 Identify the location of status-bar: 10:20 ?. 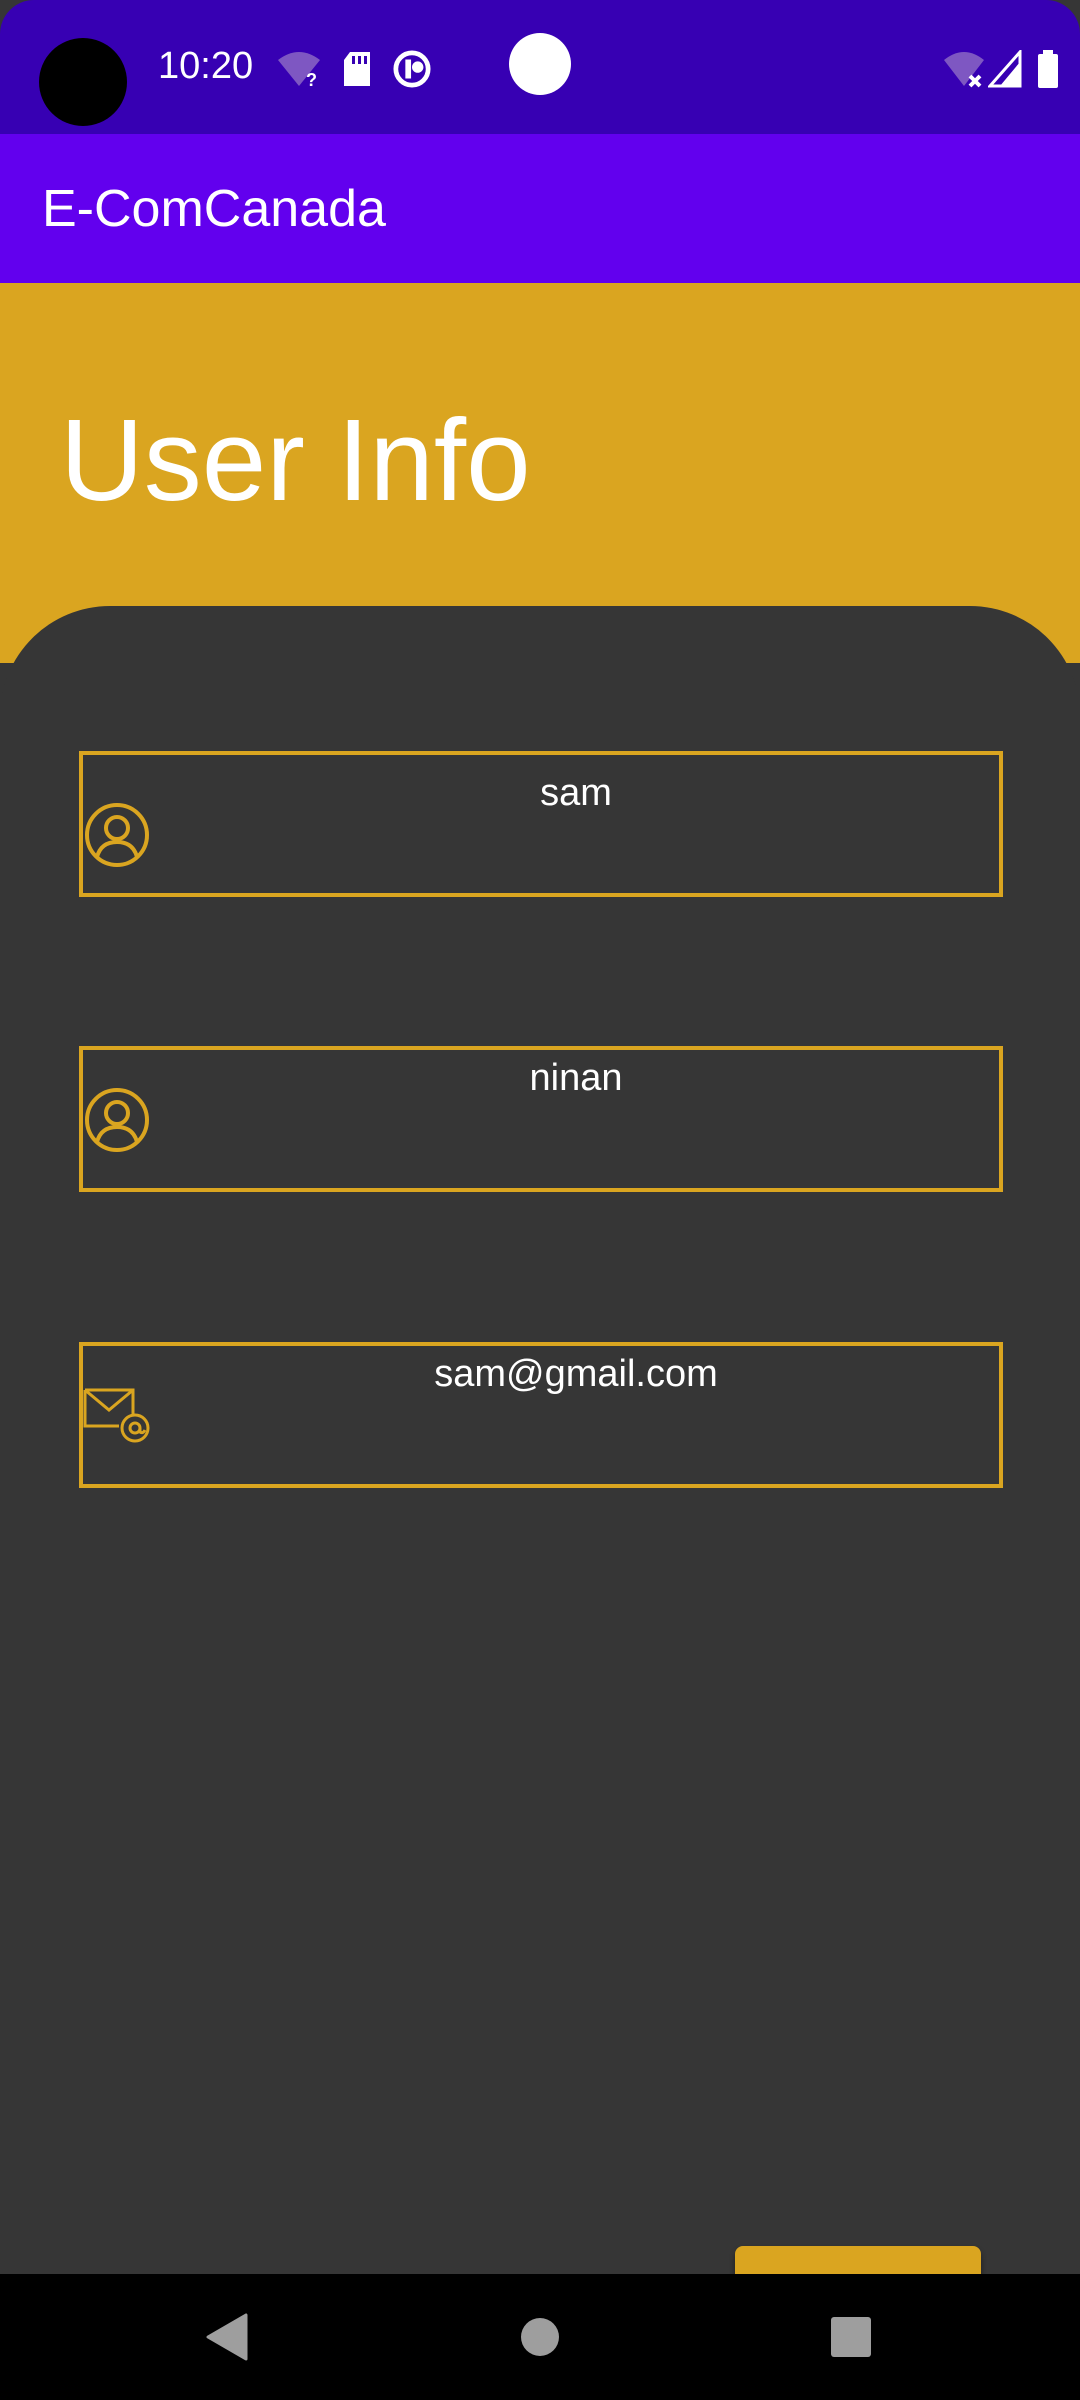
(540, 67).